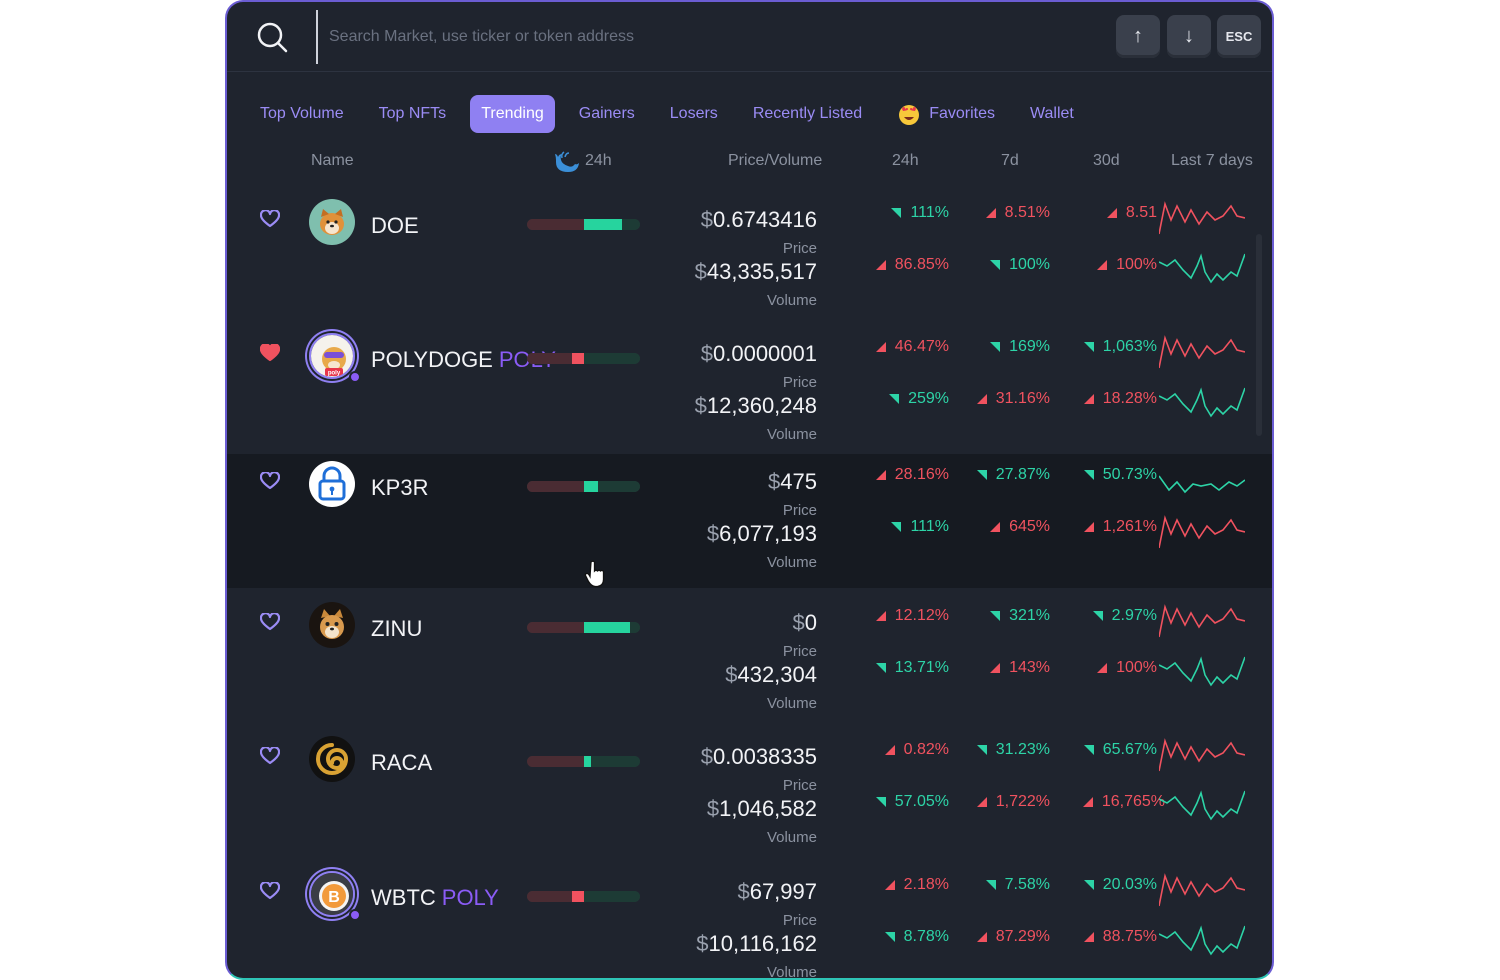 The height and width of the screenshot is (980, 1500). I want to click on change-24h-volume: 8.78%, so click(916, 937).